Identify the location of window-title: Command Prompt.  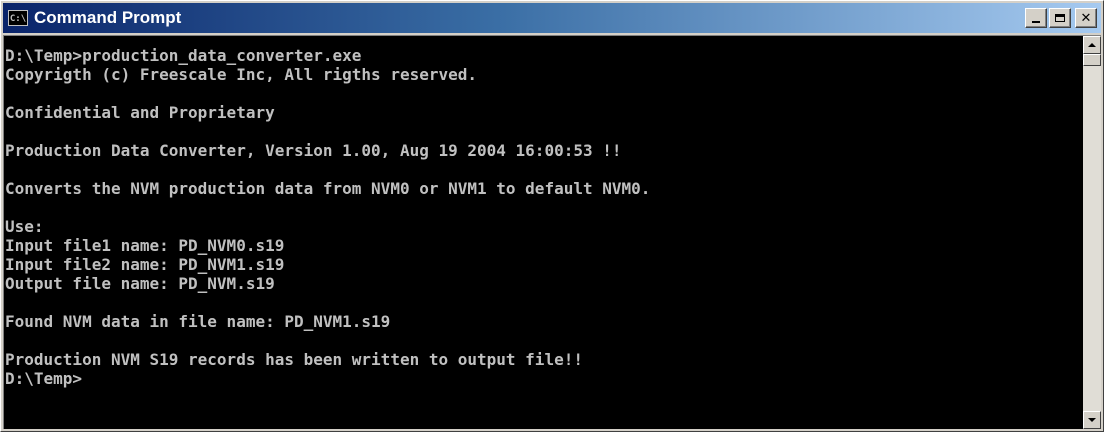
(108, 17).